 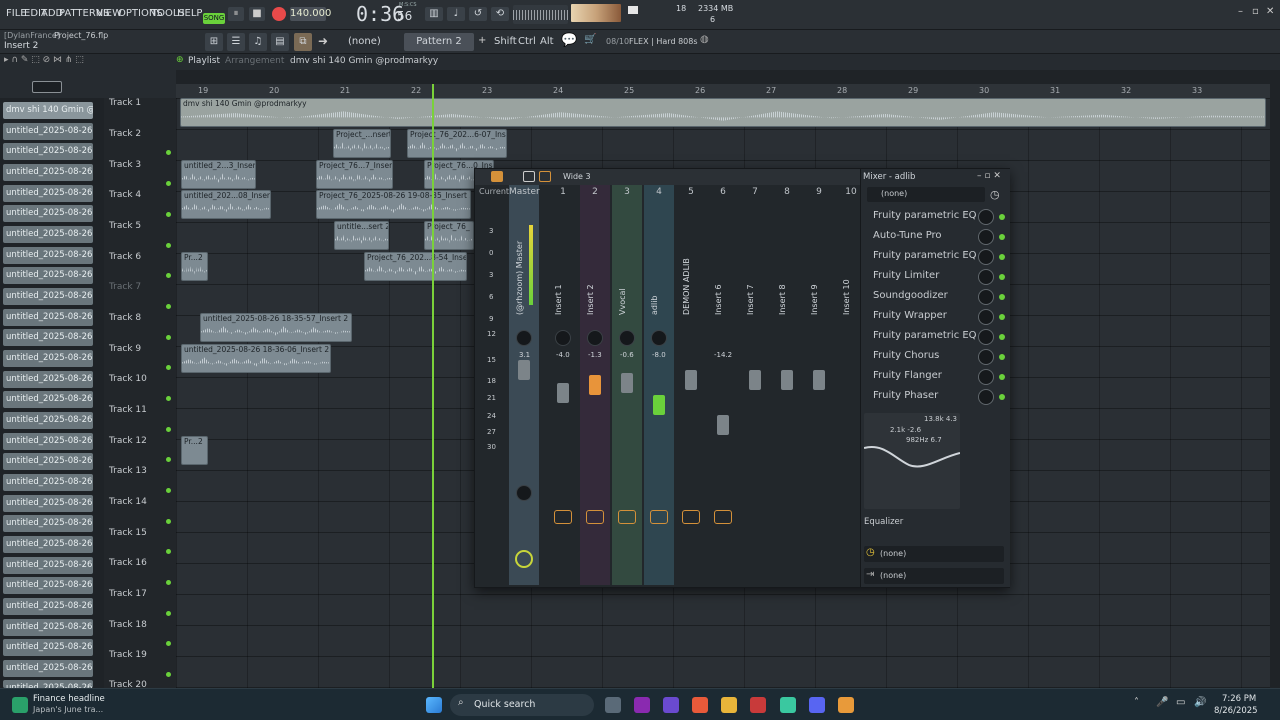 I want to click on track-label: Track 4, so click(x=125, y=195).